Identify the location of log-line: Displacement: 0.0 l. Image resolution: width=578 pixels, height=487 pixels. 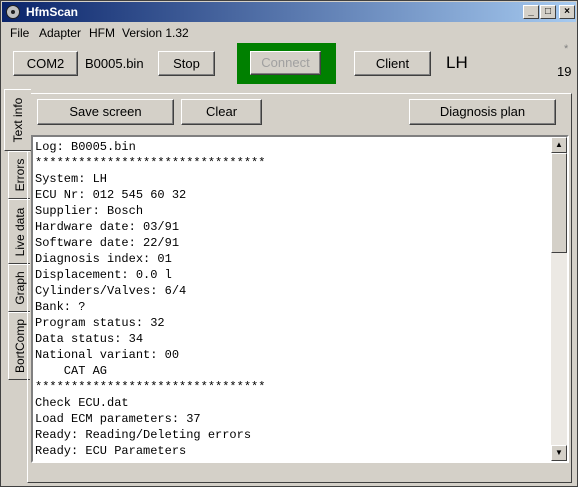
(103, 275).